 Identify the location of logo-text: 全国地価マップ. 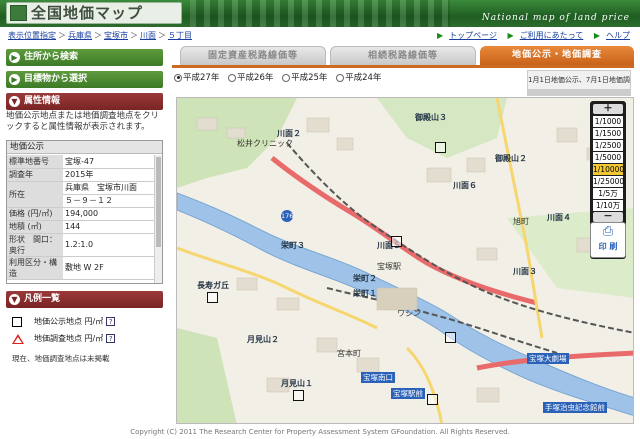
(87, 13).